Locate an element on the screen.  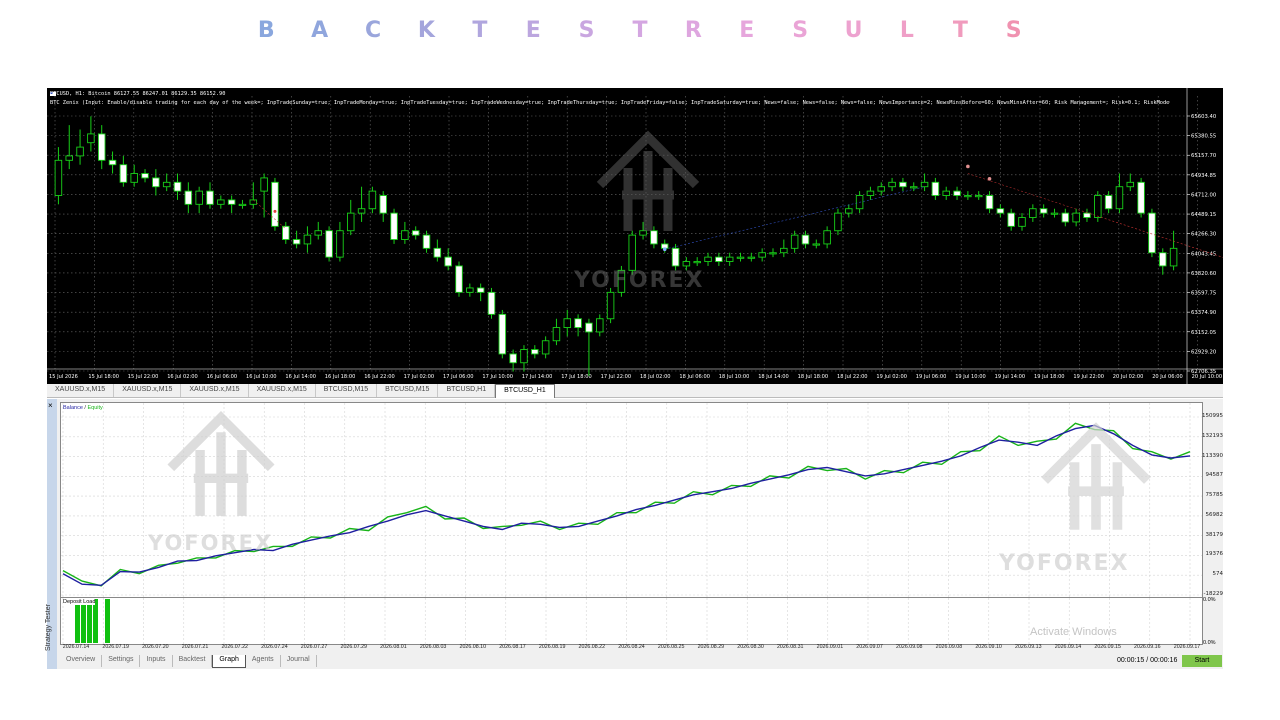
date-label: 2026.08.03 is located at coordinates (433, 647).